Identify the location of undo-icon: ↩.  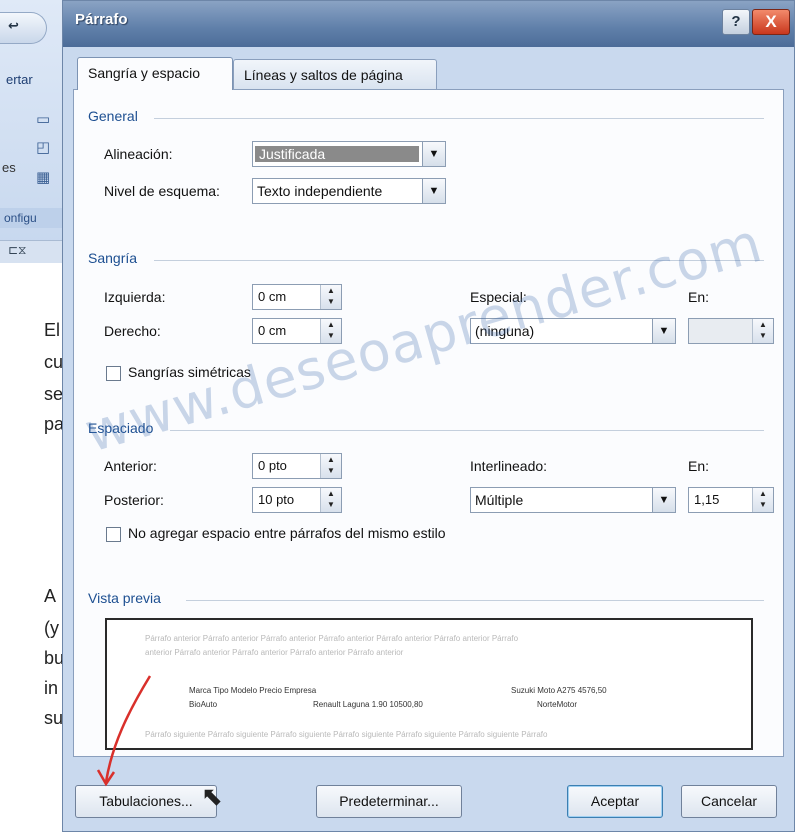
(13, 26).